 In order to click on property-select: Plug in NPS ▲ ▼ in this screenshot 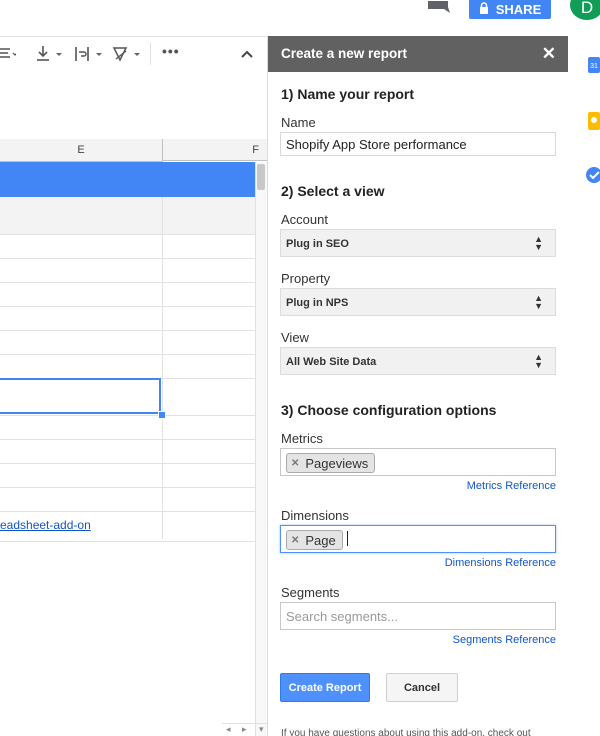, I will do `click(418, 302)`.